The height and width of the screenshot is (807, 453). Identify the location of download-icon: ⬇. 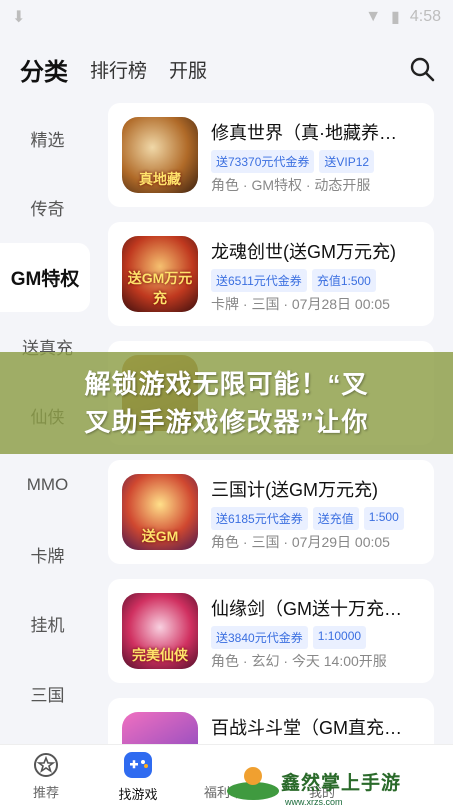
(19, 17).